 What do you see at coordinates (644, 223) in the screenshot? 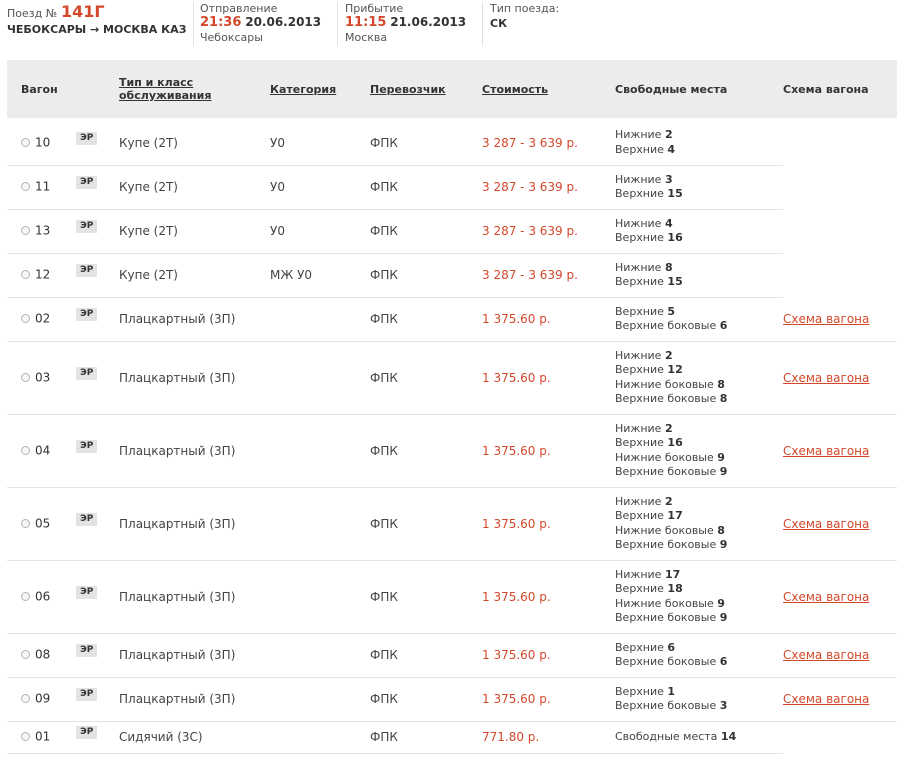
I see `seat-line: Нижние 4` at bounding box center [644, 223].